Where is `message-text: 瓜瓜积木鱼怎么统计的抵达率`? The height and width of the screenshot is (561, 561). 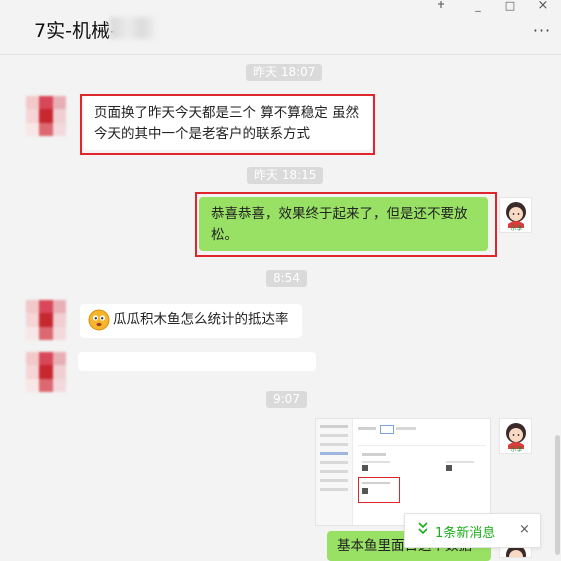 message-text: 瓜瓜积木鱼怎么统计的抵达率 is located at coordinates (201, 319).